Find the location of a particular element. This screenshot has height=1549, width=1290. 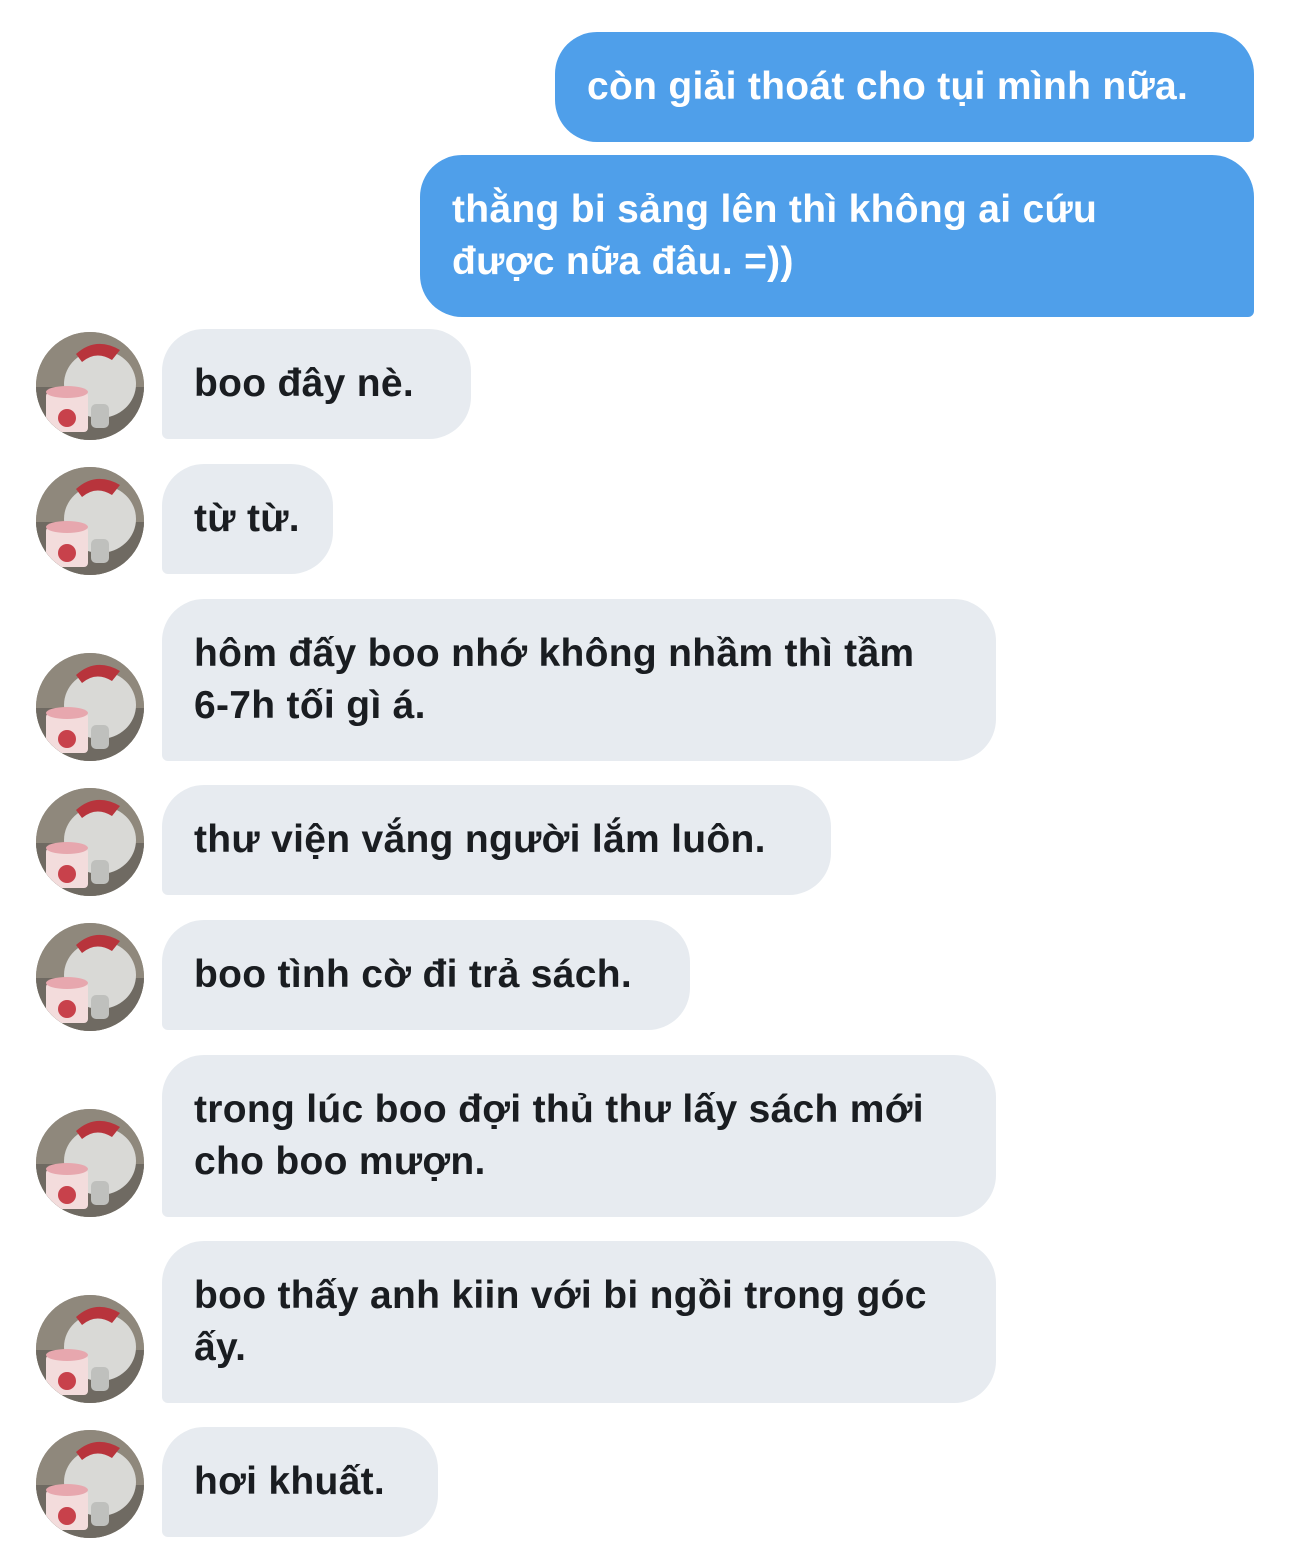

message-bubble-incoming: boo đây nè. is located at coordinates (316, 384).